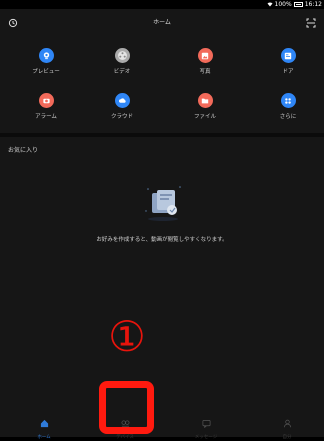 Image resolution: width=324 pixels, height=441 pixels. Describe the element at coordinates (122, 72) in the screenshot. I see `grid-item-label: ビデオ` at that location.